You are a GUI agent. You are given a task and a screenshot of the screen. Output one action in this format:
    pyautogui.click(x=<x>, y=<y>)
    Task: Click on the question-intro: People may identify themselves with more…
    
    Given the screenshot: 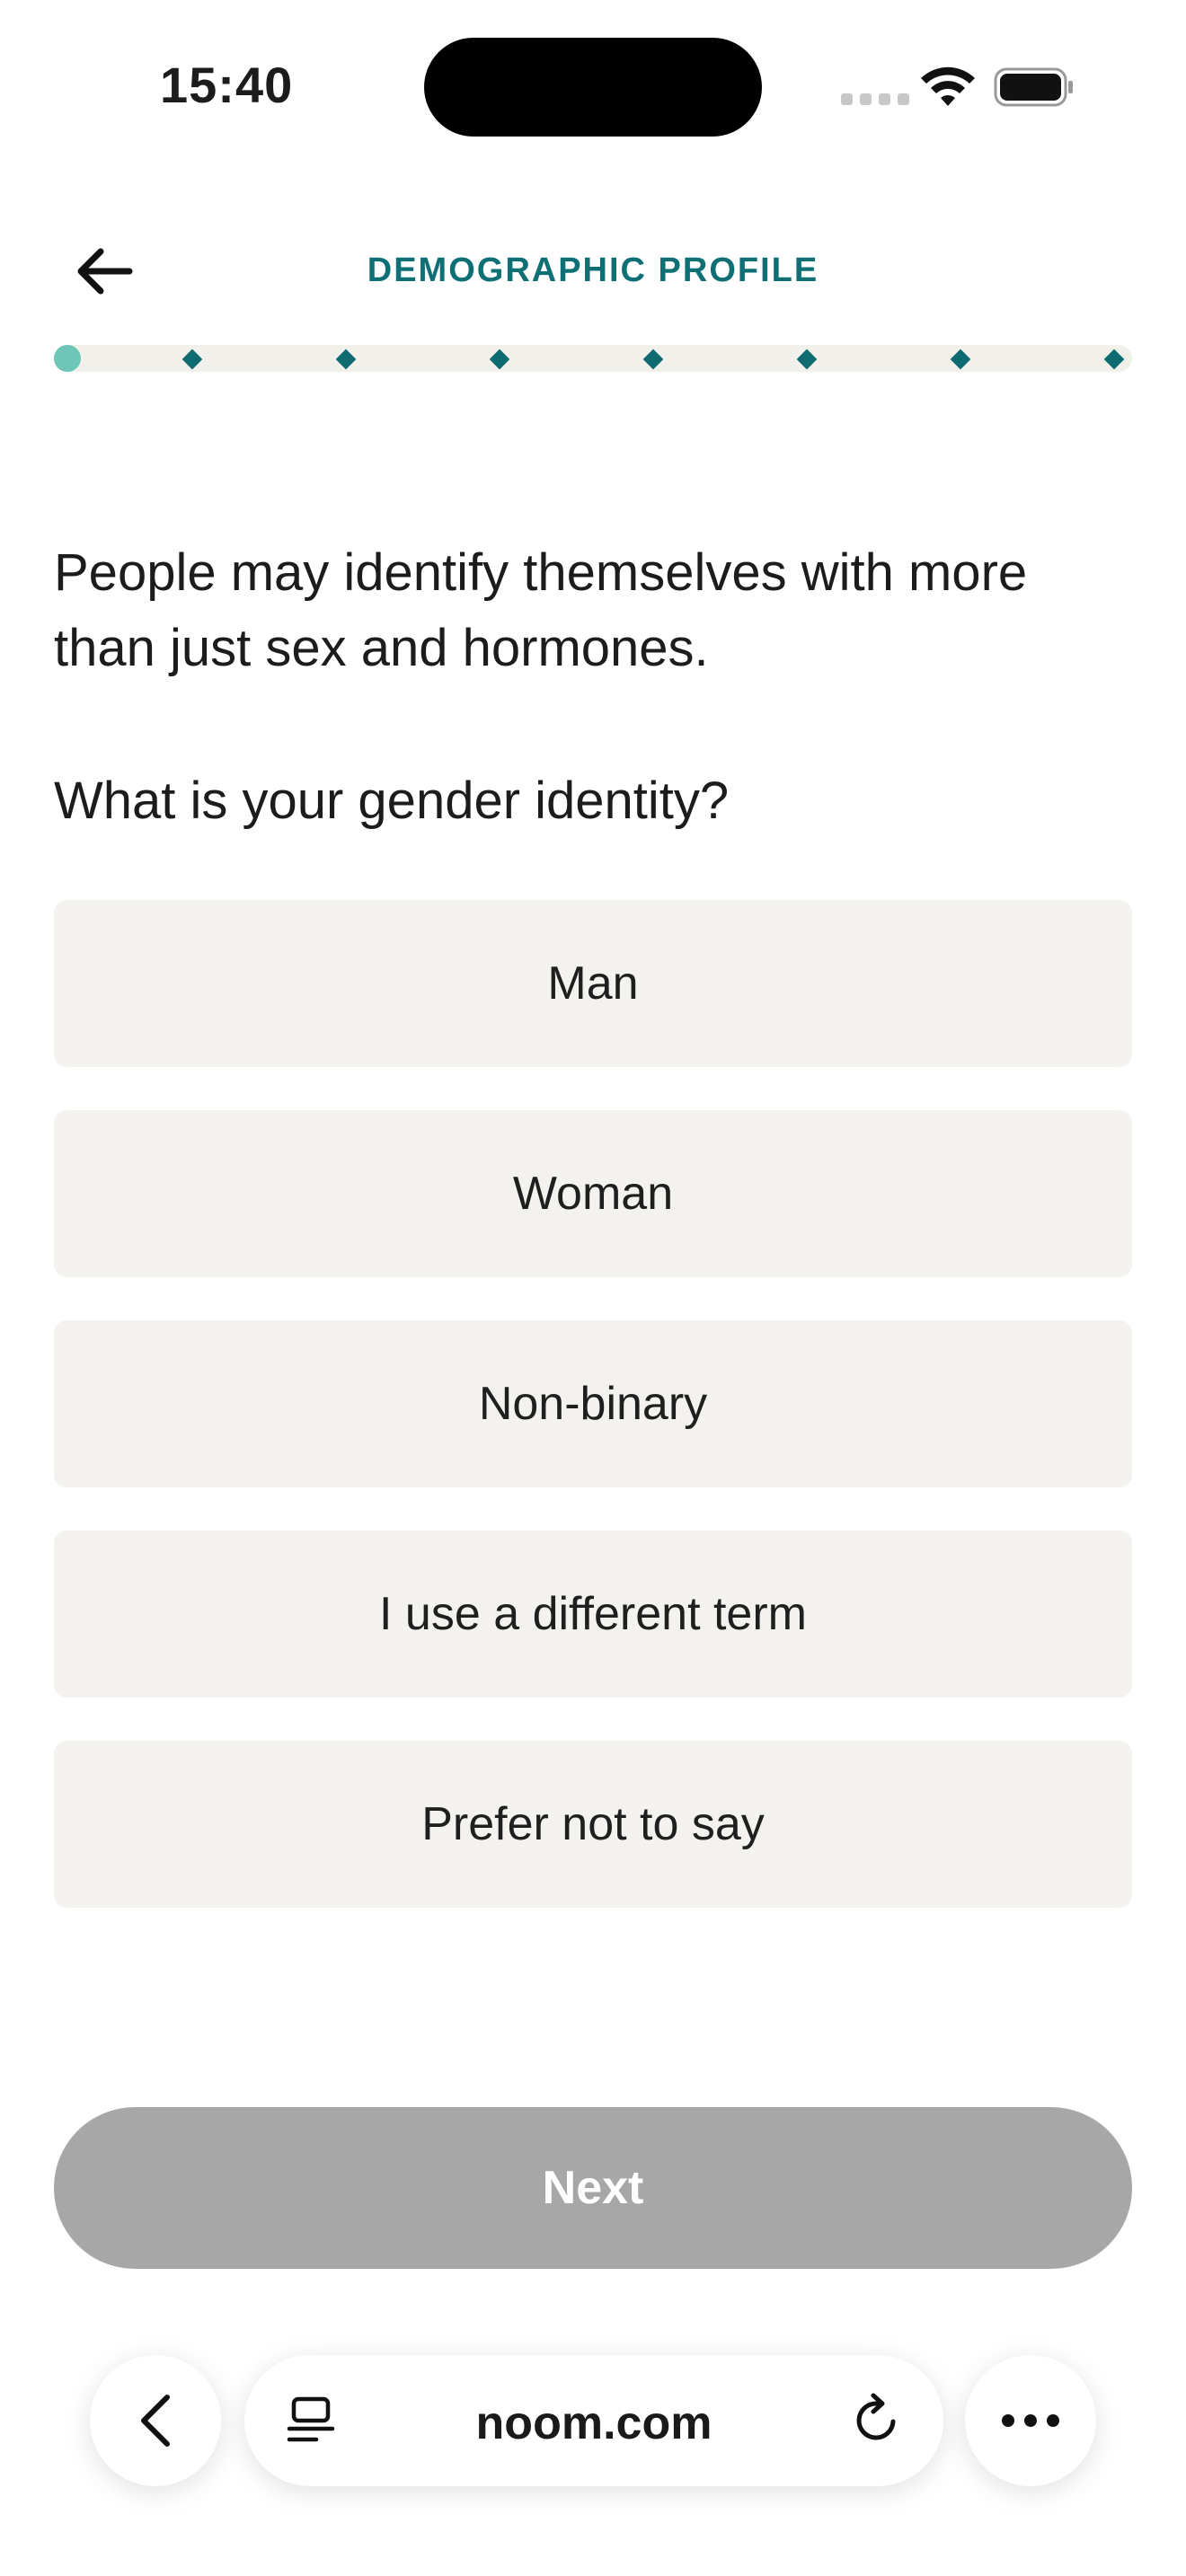 What is the action you would take?
    pyautogui.click(x=541, y=610)
    